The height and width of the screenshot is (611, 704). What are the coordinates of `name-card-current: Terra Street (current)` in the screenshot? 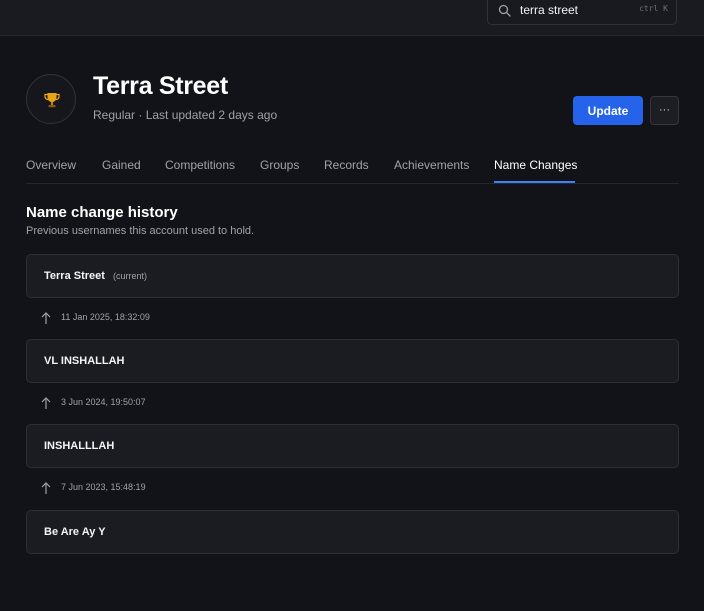 It's located at (352, 276).